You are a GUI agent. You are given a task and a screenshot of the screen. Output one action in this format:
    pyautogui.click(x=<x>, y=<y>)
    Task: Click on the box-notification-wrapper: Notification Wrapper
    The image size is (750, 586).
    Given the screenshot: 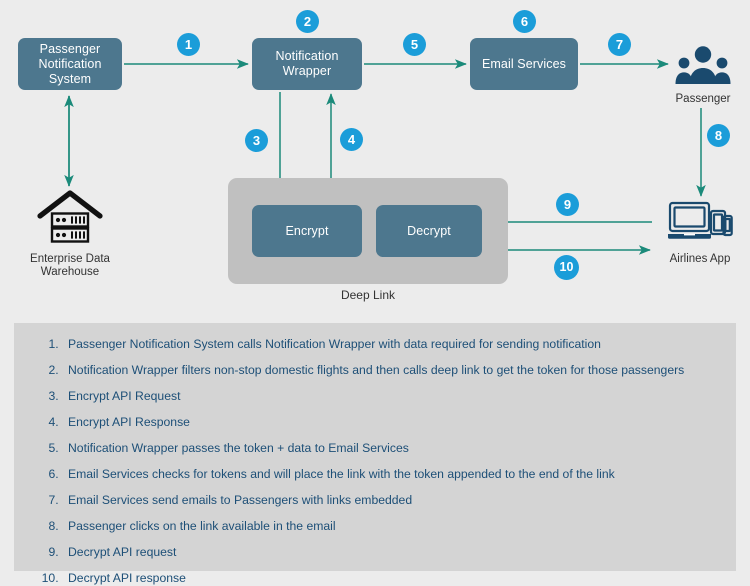 What is the action you would take?
    pyautogui.click(x=307, y=64)
    